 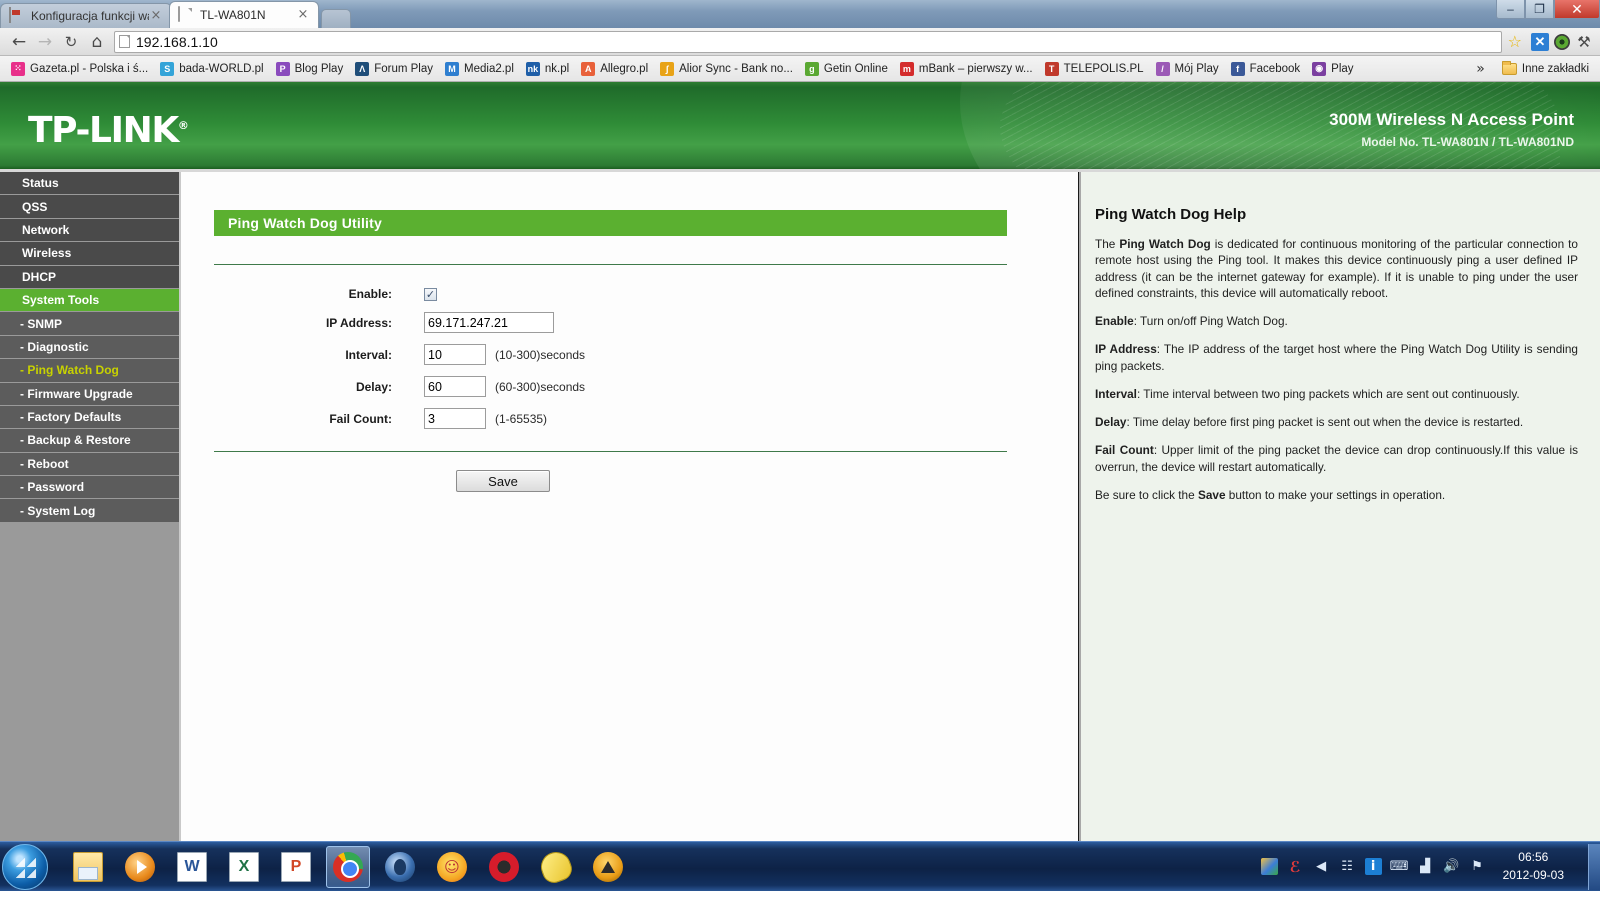 What do you see at coordinates (192, 867) in the screenshot?
I see `taskbar-app-microsoft-word: W` at bounding box center [192, 867].